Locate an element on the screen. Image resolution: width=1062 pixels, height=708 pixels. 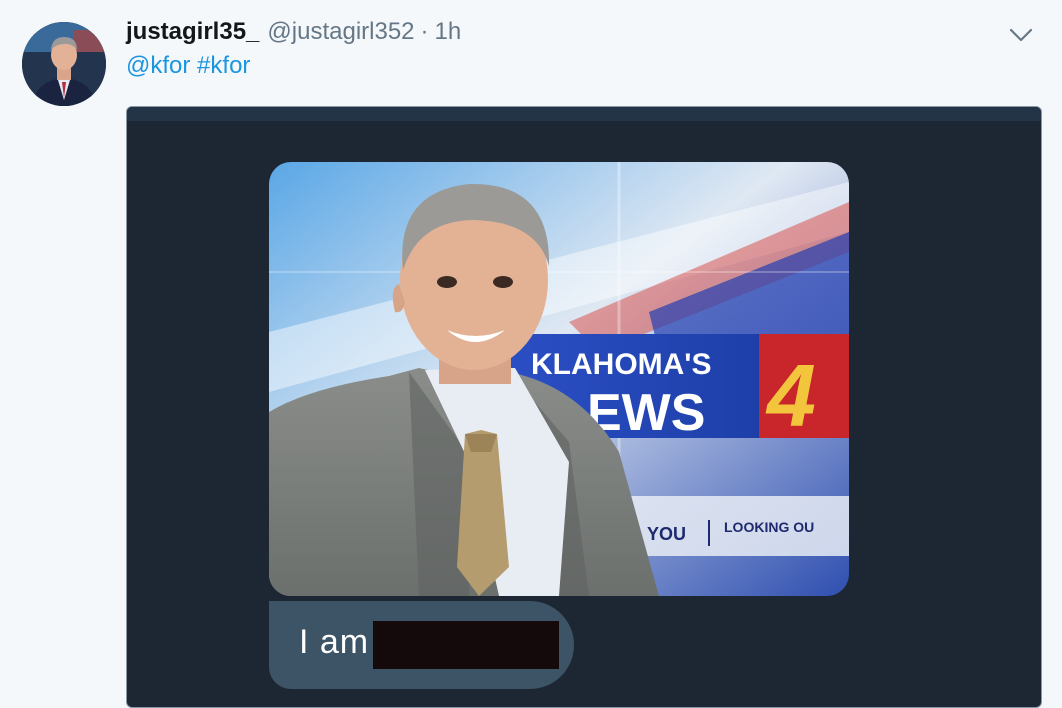
avatar-image is located at coordinates (64, 64).